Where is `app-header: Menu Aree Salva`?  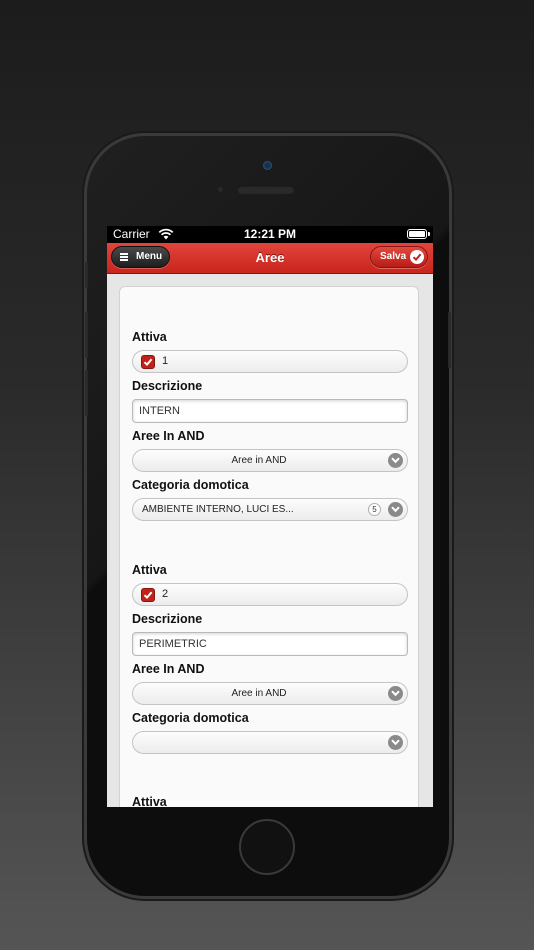
app-header: Menu Aree Salva is located at coordinates (270, 258).